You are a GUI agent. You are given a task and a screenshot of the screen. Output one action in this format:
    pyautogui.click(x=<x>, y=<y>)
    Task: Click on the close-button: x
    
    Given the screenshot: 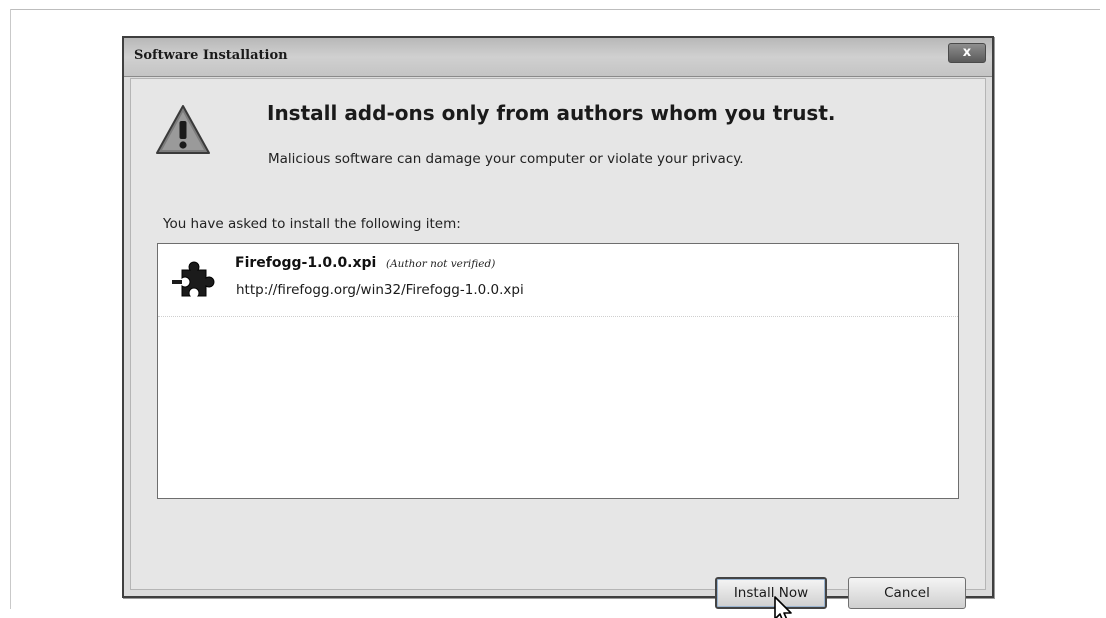 What is the action you would take?
    pyautogui.click(x=967, y=53)
    